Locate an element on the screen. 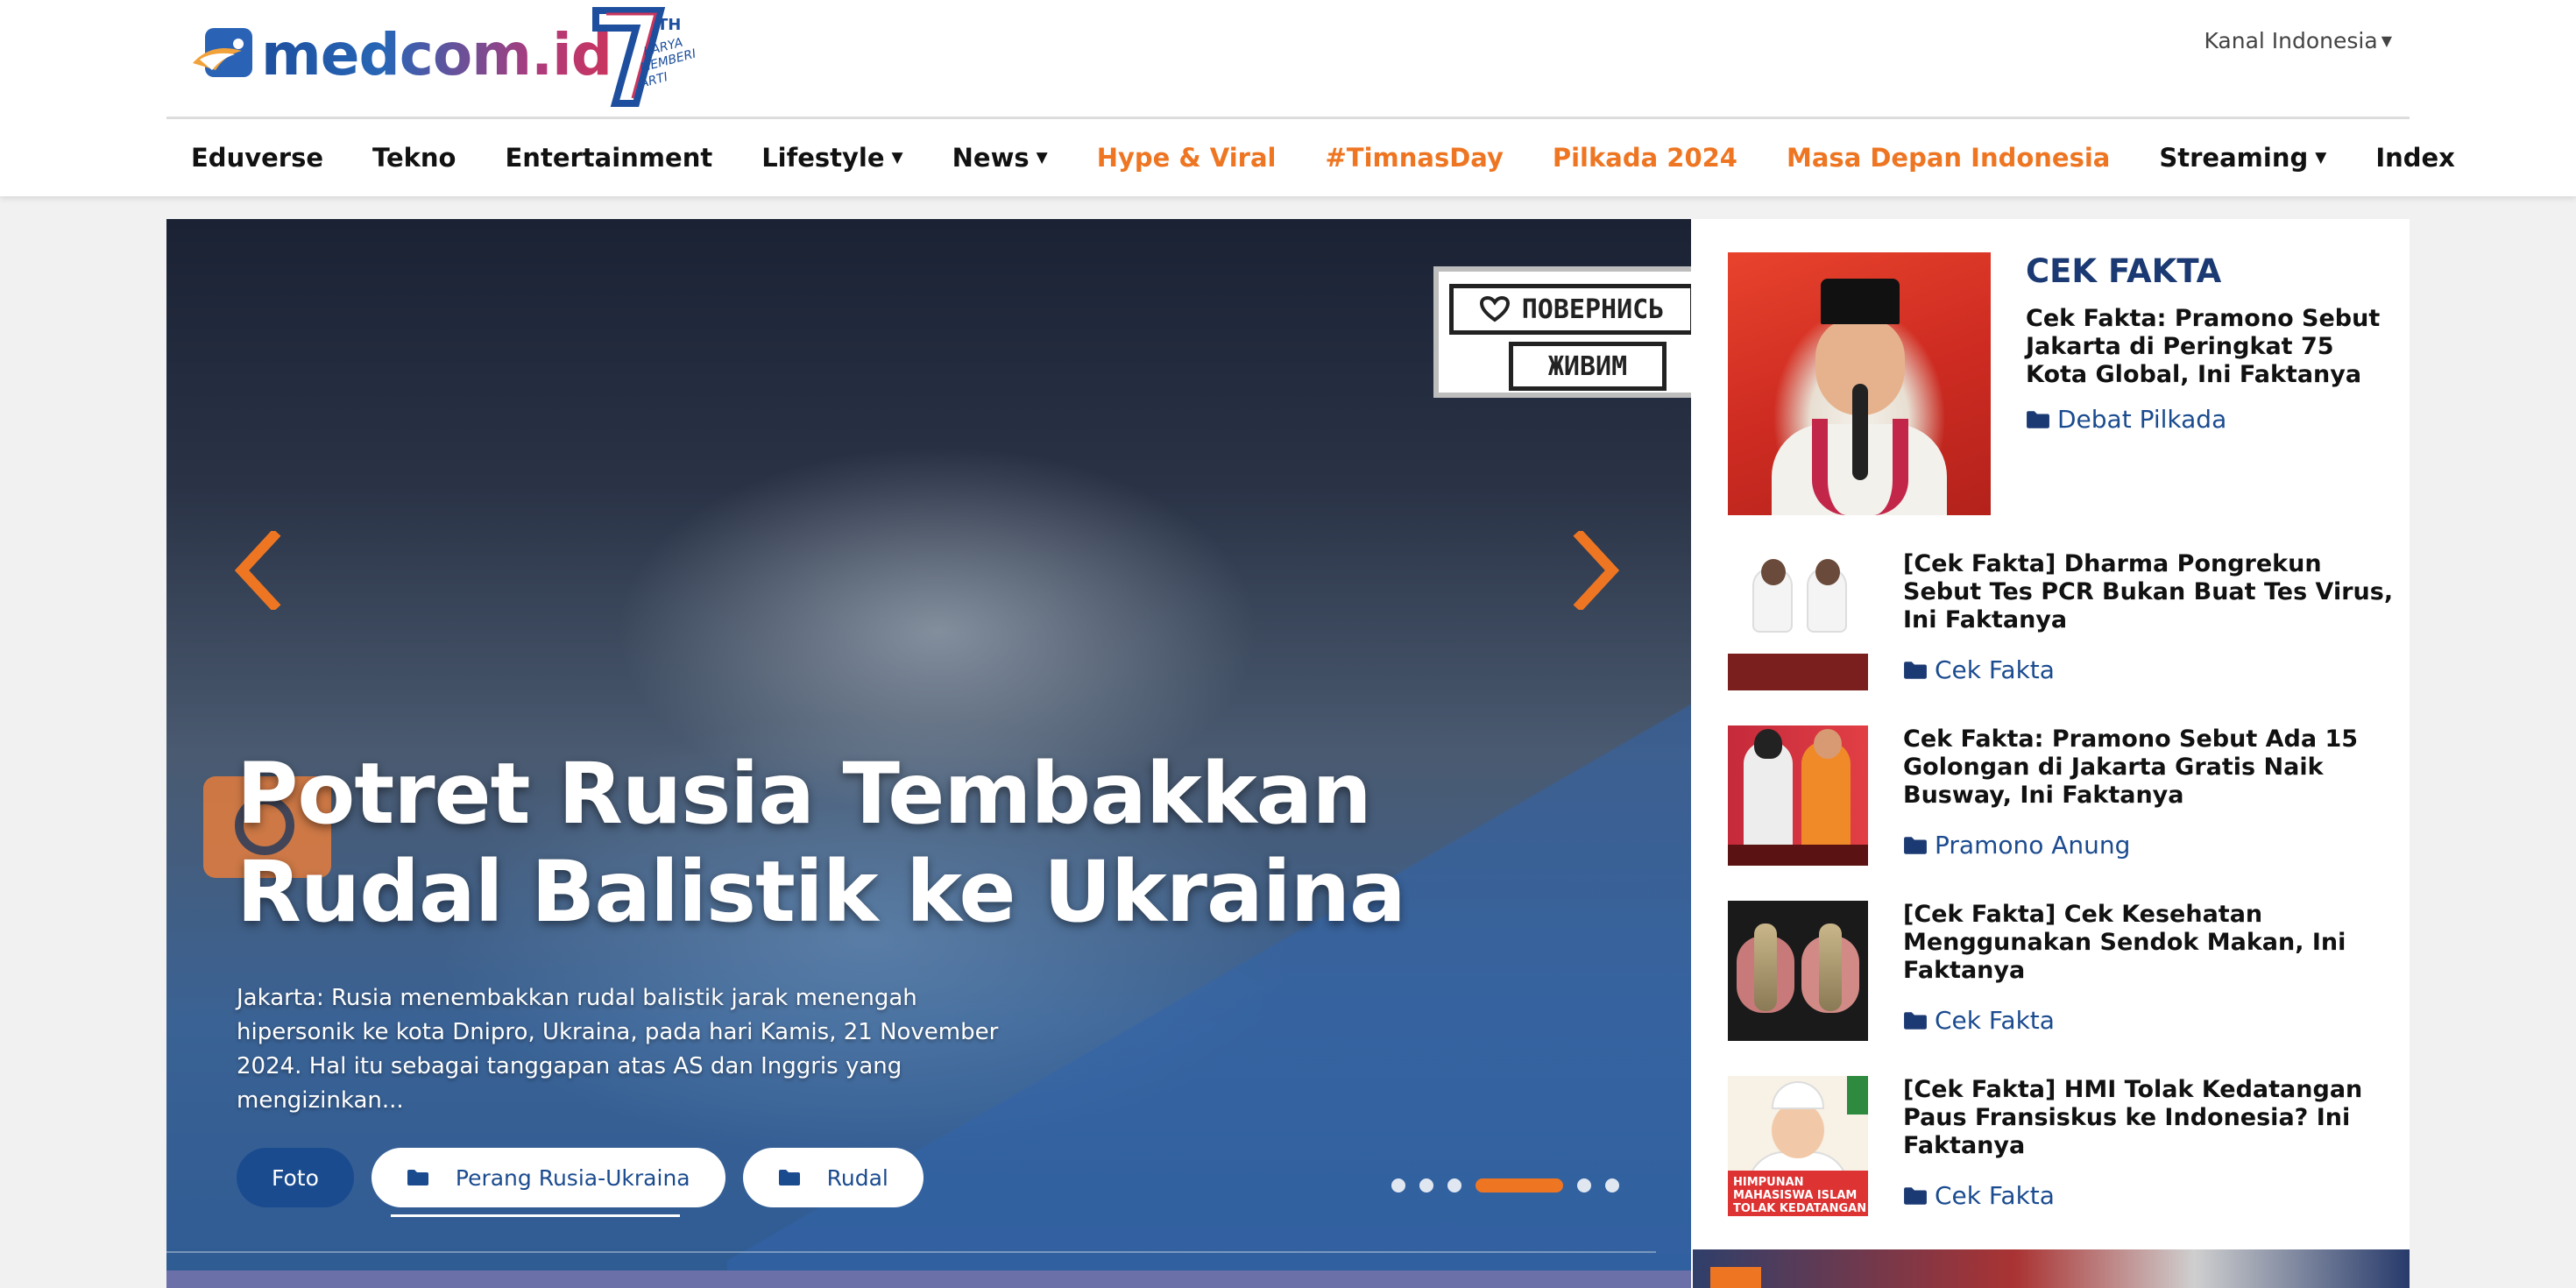 Image resolution: width=2576 pixels, height=1288 pixels. kanal-label: Kanal Indonesia is located at coordinates (2291, 40).